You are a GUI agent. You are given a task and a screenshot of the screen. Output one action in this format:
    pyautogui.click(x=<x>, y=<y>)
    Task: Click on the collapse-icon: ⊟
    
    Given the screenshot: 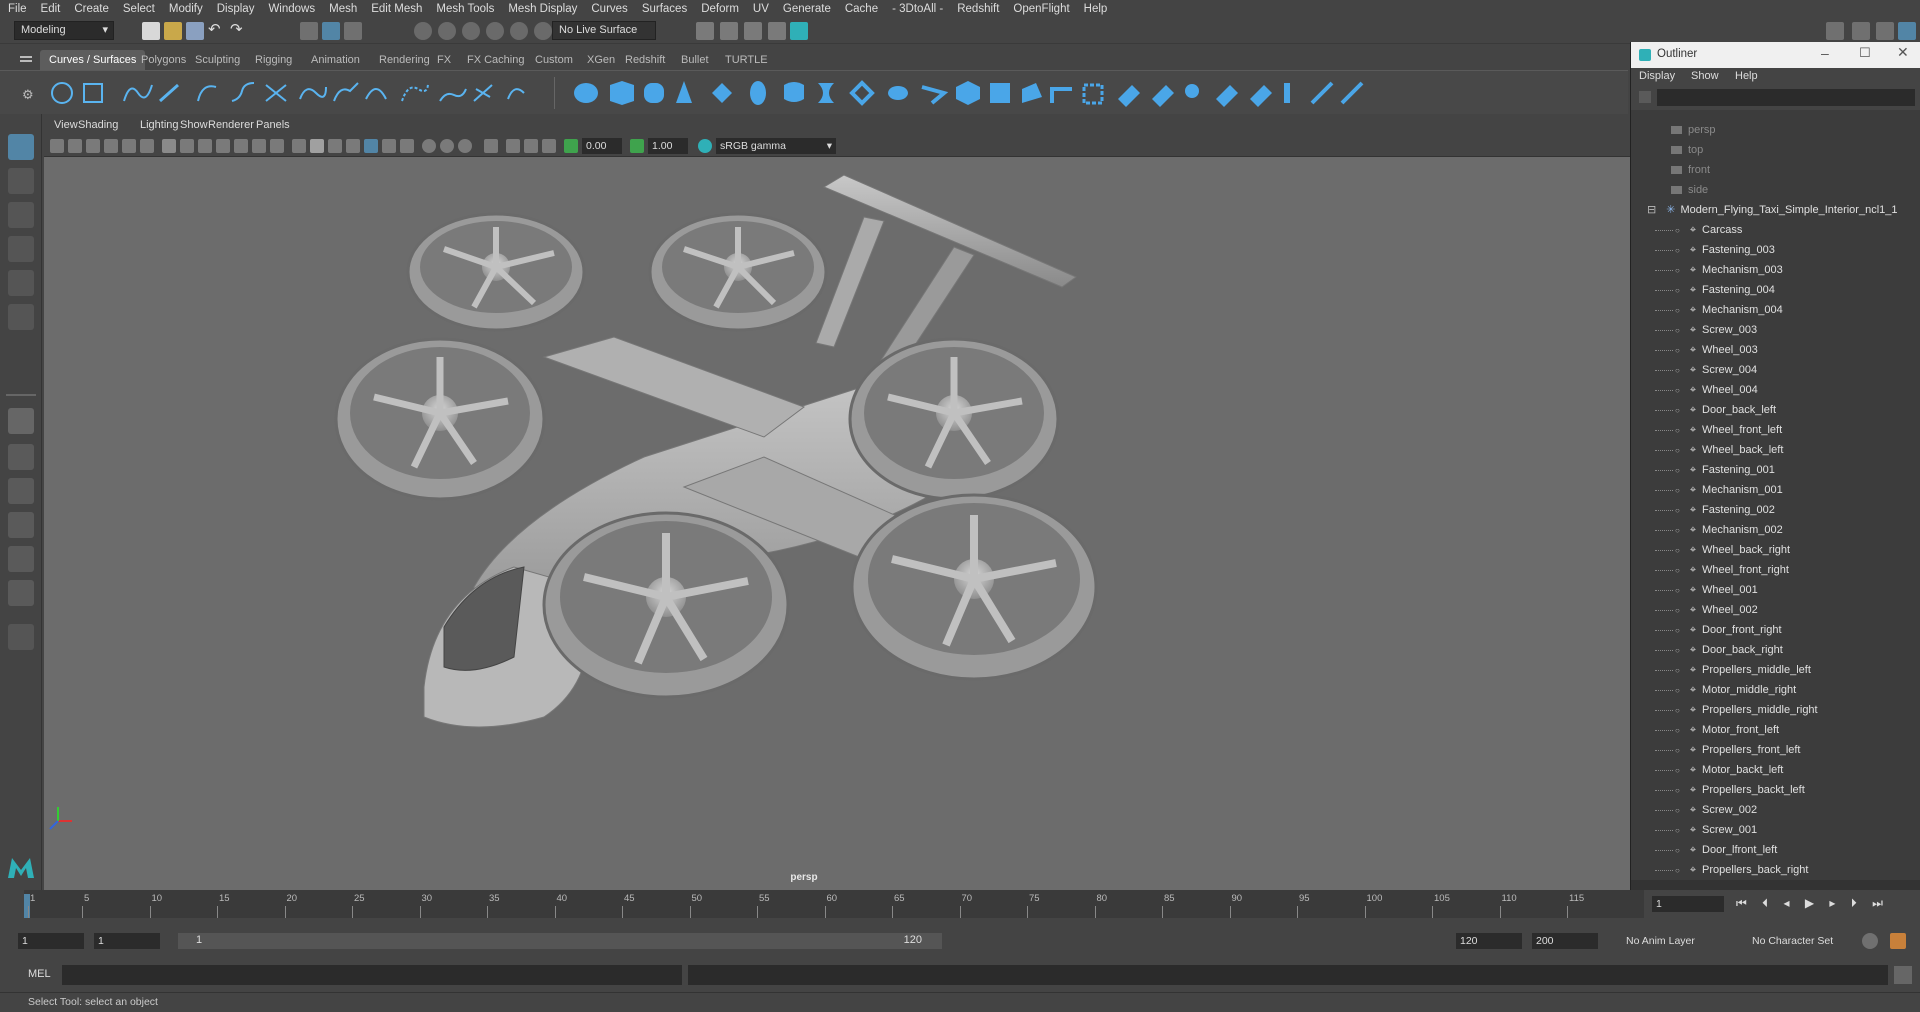 What is the action you would take?
    pyautogui.click(x=1651, y=210)
    